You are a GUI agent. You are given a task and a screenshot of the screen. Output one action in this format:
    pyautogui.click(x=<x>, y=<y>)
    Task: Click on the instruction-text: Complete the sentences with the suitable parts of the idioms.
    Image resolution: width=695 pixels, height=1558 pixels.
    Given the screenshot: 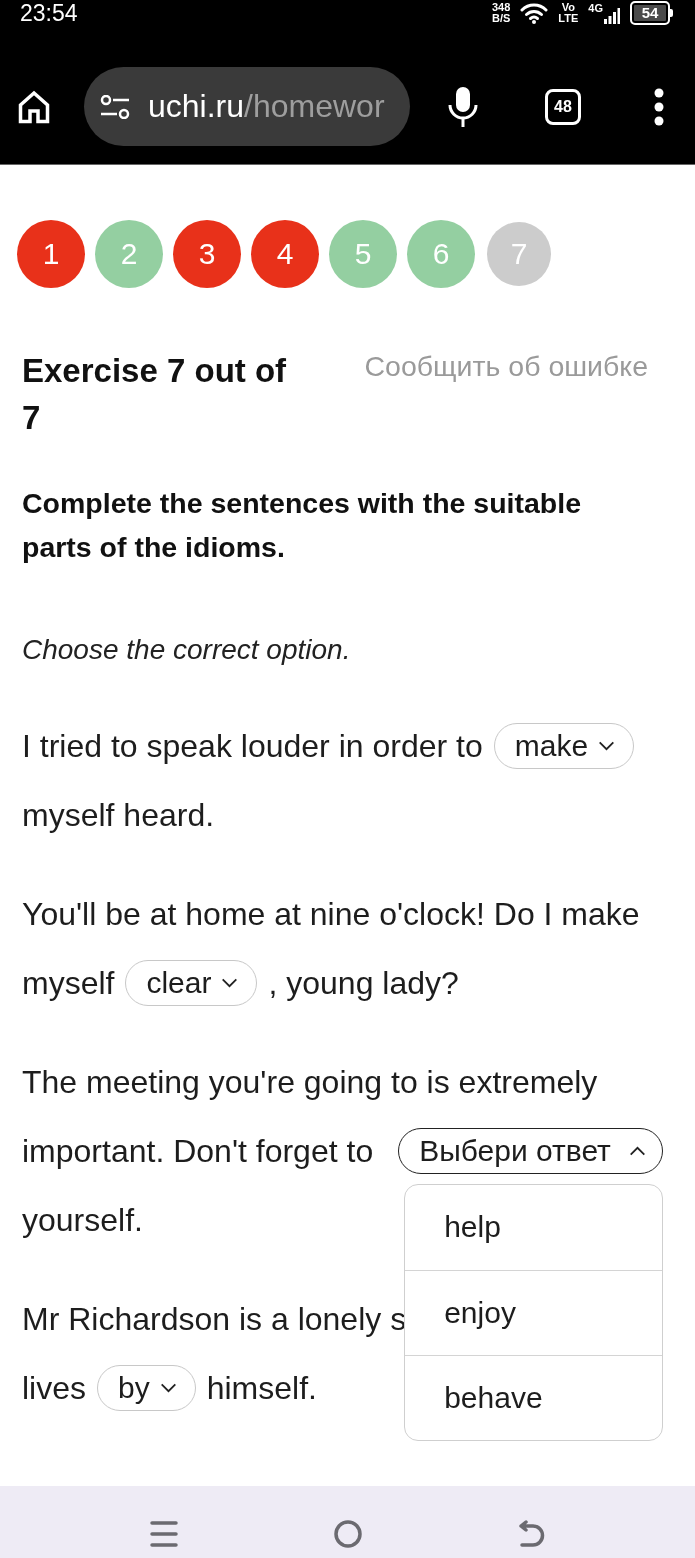 What is the action you would take?
    pyautogui.click(x=302, y=525)
    